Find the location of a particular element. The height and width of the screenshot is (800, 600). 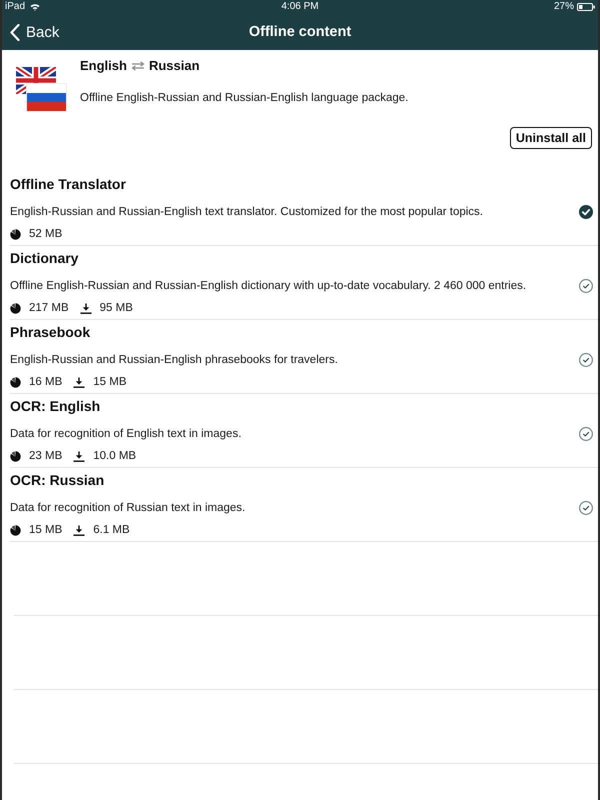

storage-size: 16 MB is located at coordinates (45, 382).